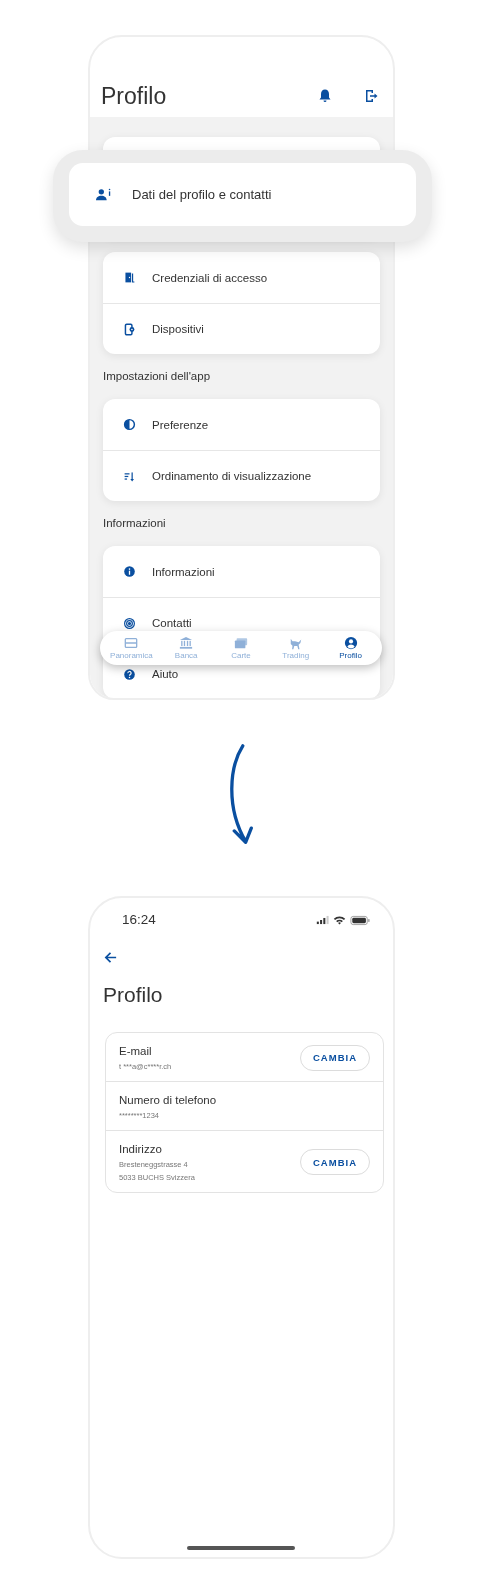  What do you see at coordinates (241, 643) in the screenshot?
I see `cards-icon` at bounding box center [241, 643].